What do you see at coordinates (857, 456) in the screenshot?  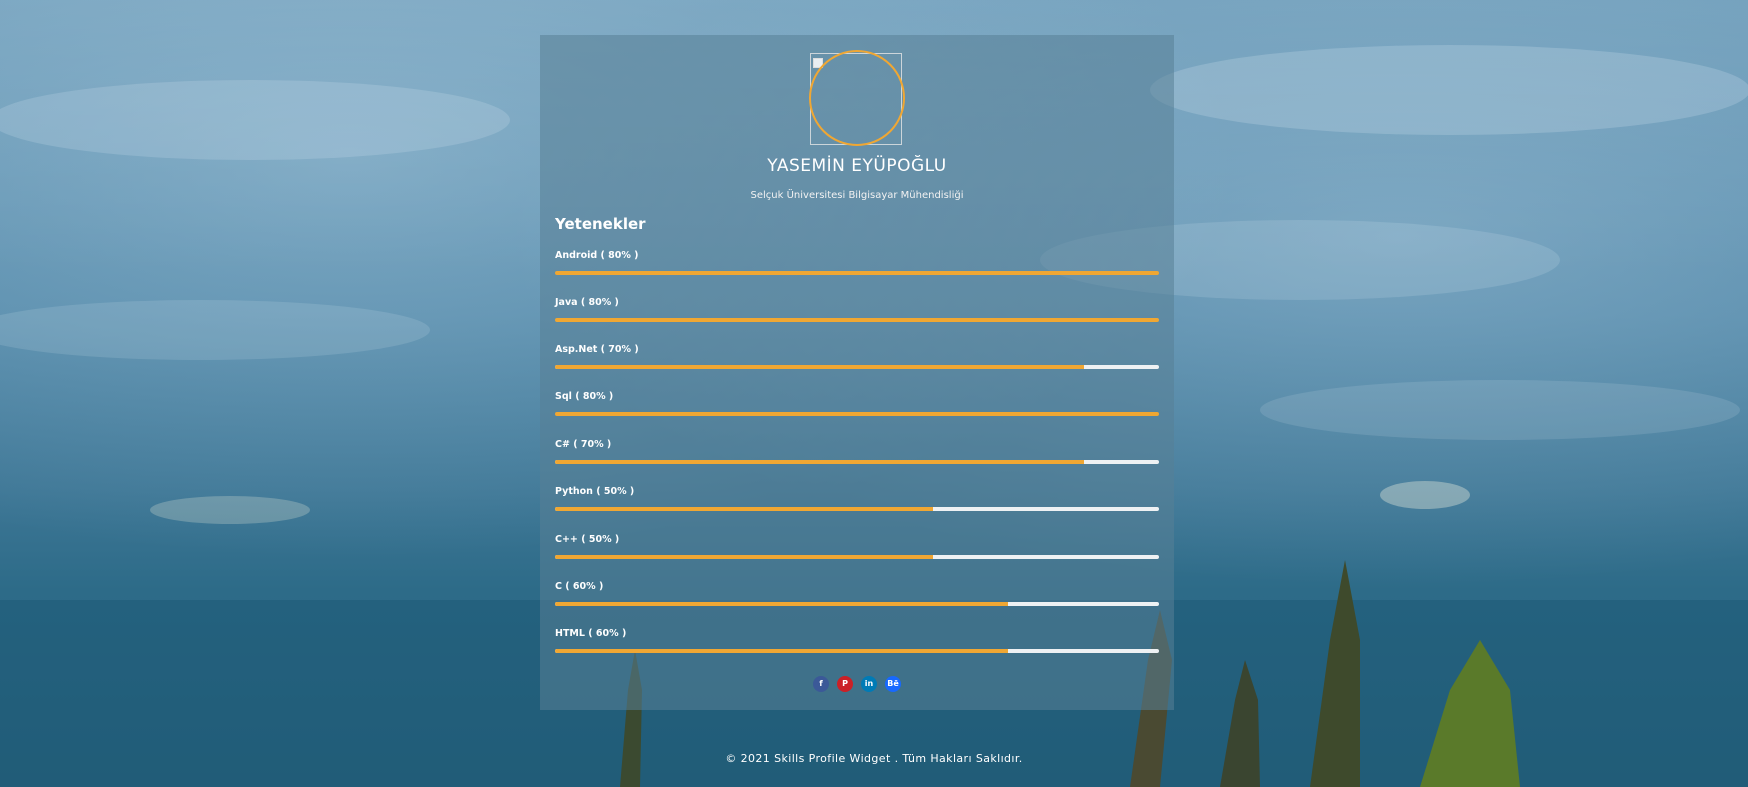 I see `skill-item: C# ( 70% )` at bounding box center [857, 456].